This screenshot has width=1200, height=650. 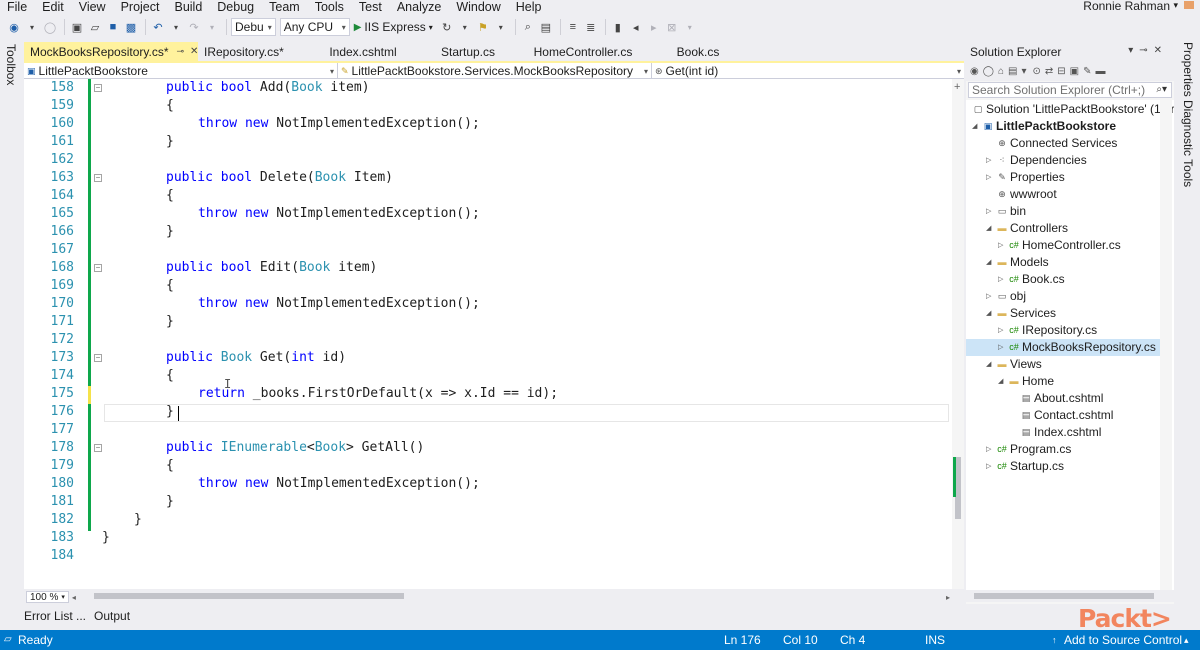 I want to click on menu-build: Build, so click(x=188, y=7).